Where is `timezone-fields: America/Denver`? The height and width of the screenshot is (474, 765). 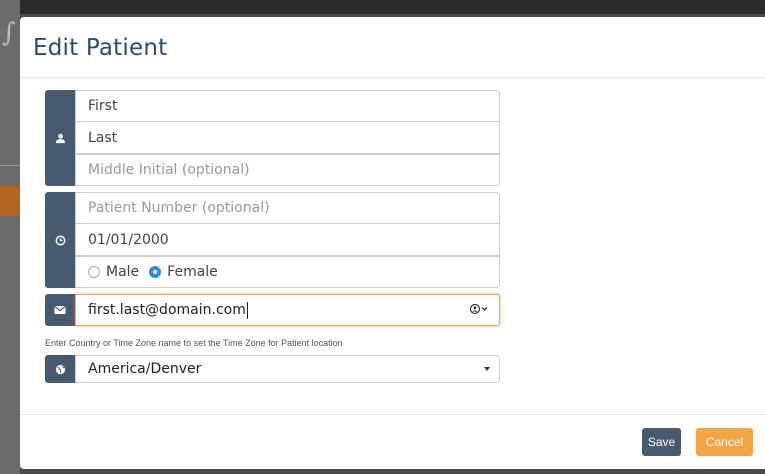 timezone-fields: America/Denver is located at coordinates (287, 369).